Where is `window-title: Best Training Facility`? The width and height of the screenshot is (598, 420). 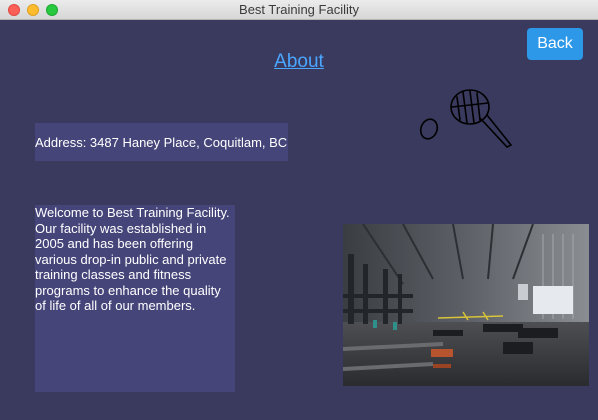 window-title: Best Training Facility is located at coordinates (299, 9).